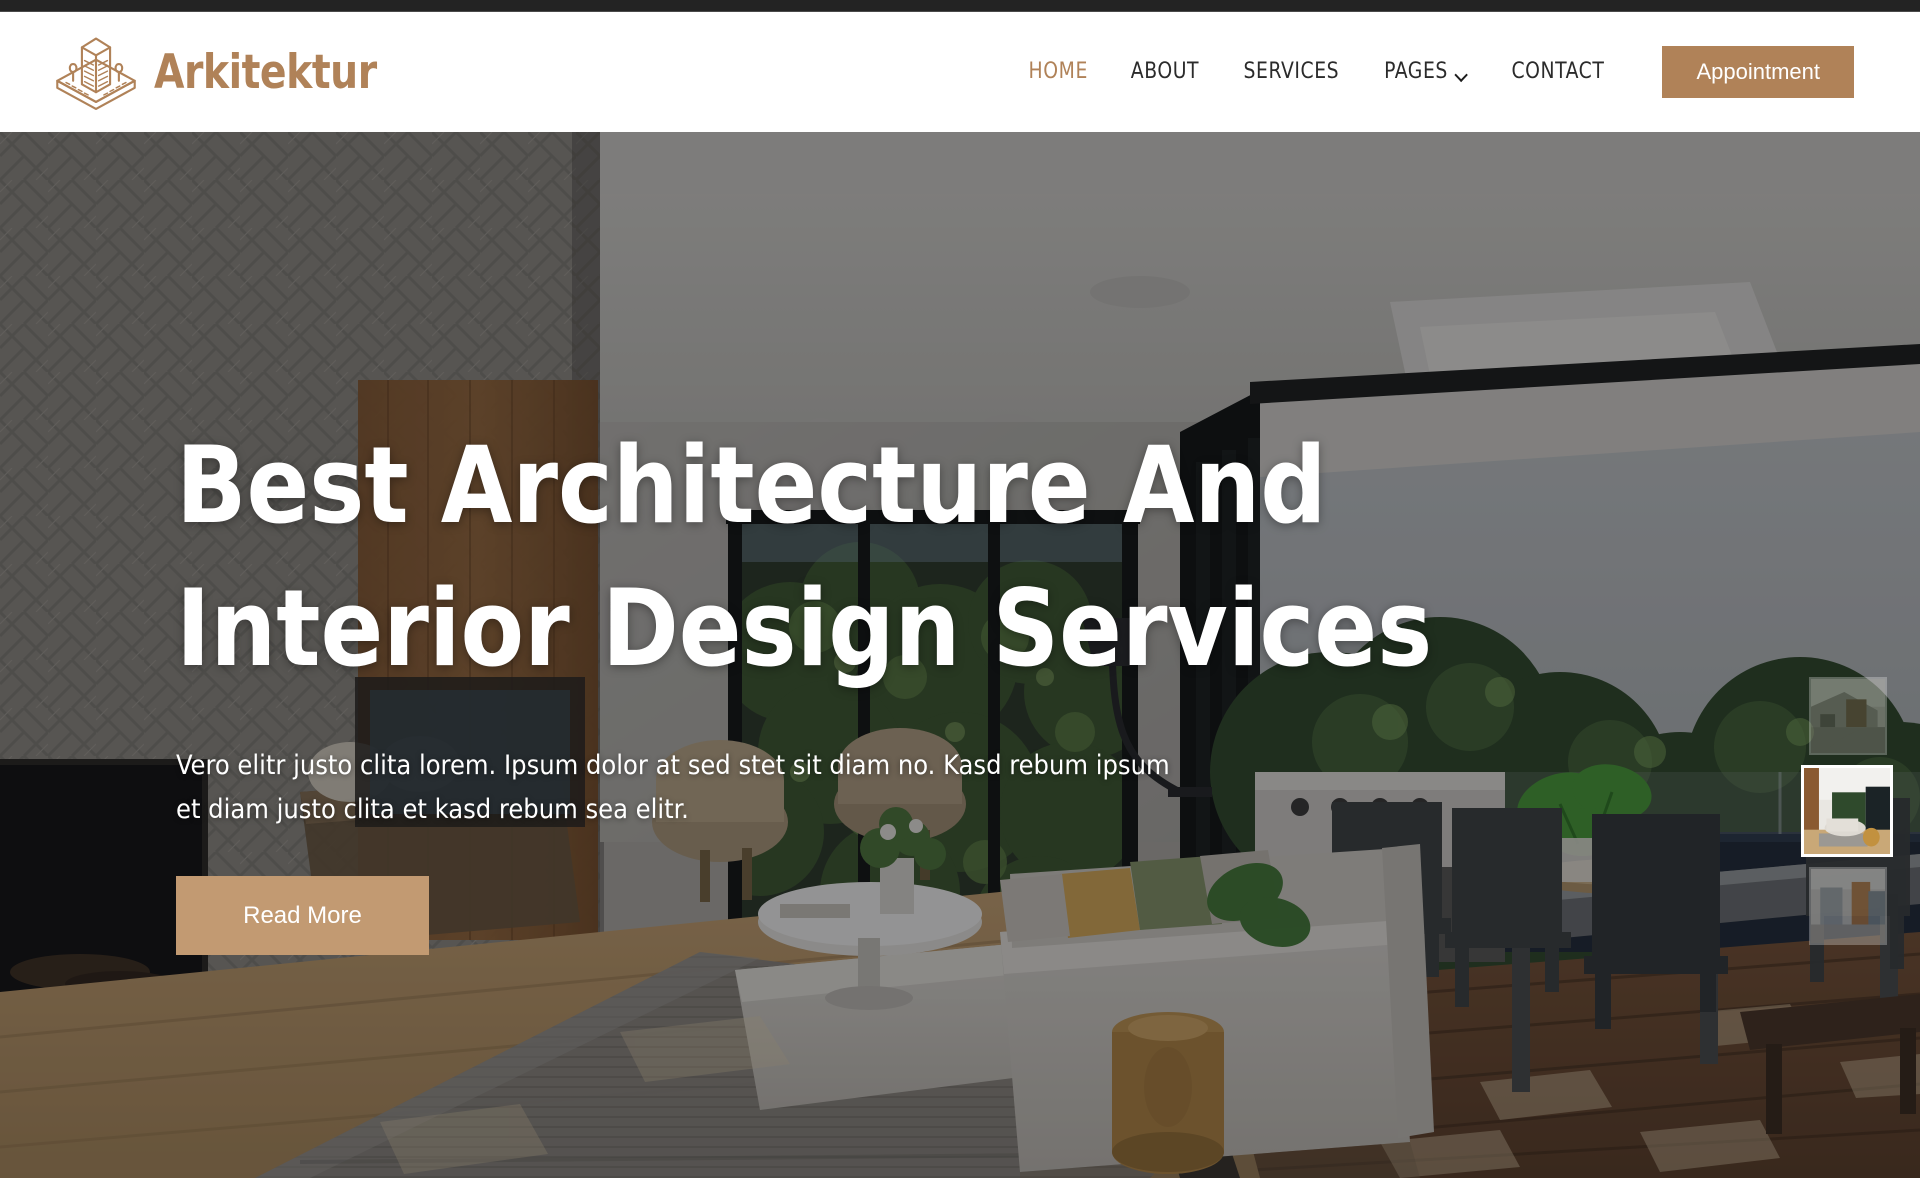  I want to click on thumb-living-room, so click(1847, 811).